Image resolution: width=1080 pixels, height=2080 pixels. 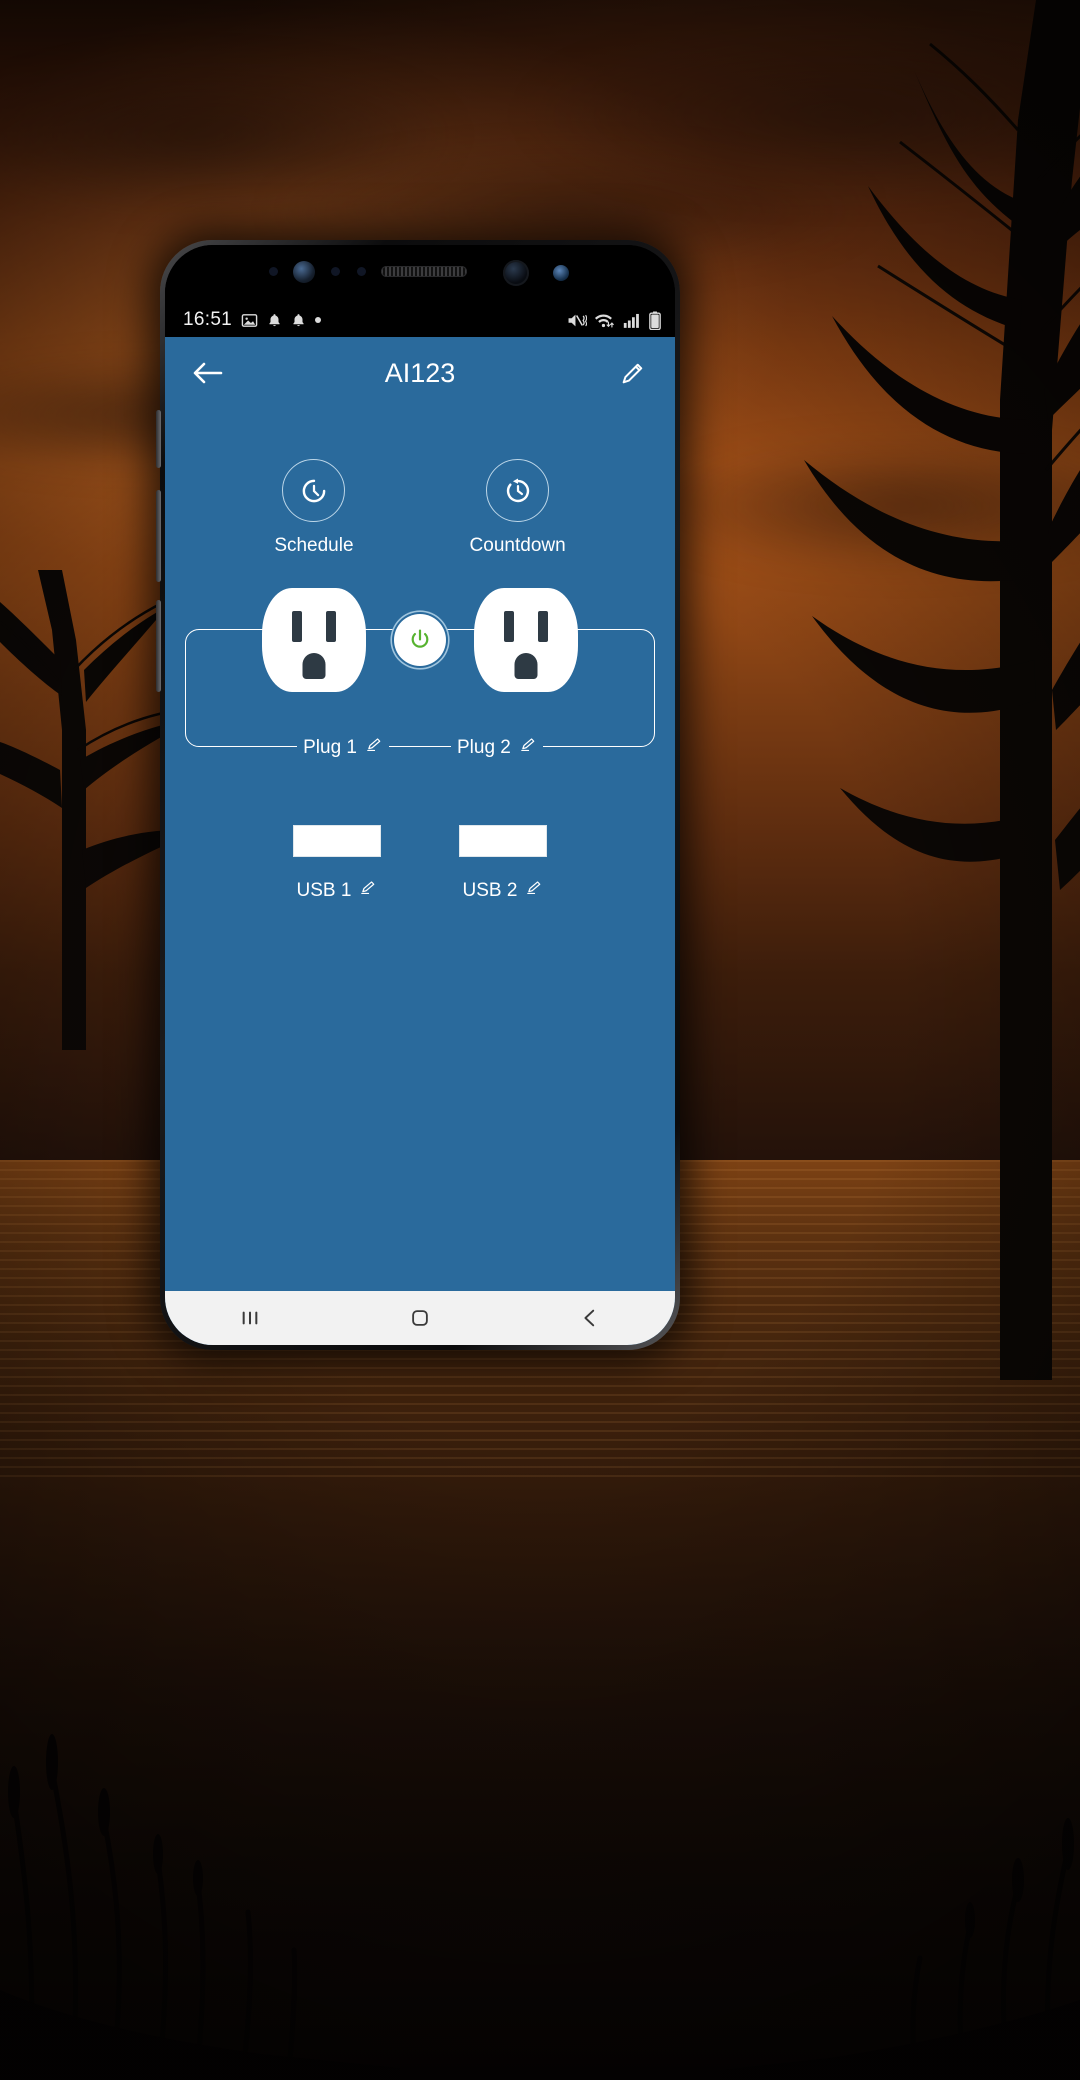 I want to click on back-chevron-icon, so click(x=589, y=1318).